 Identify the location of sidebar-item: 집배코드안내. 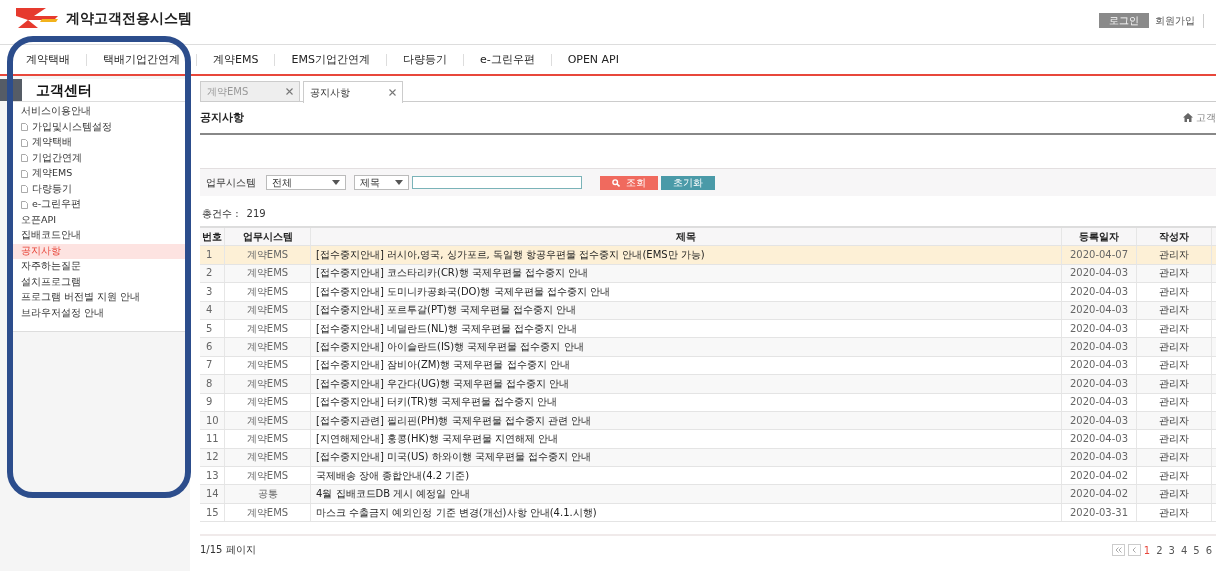
(98, 236).